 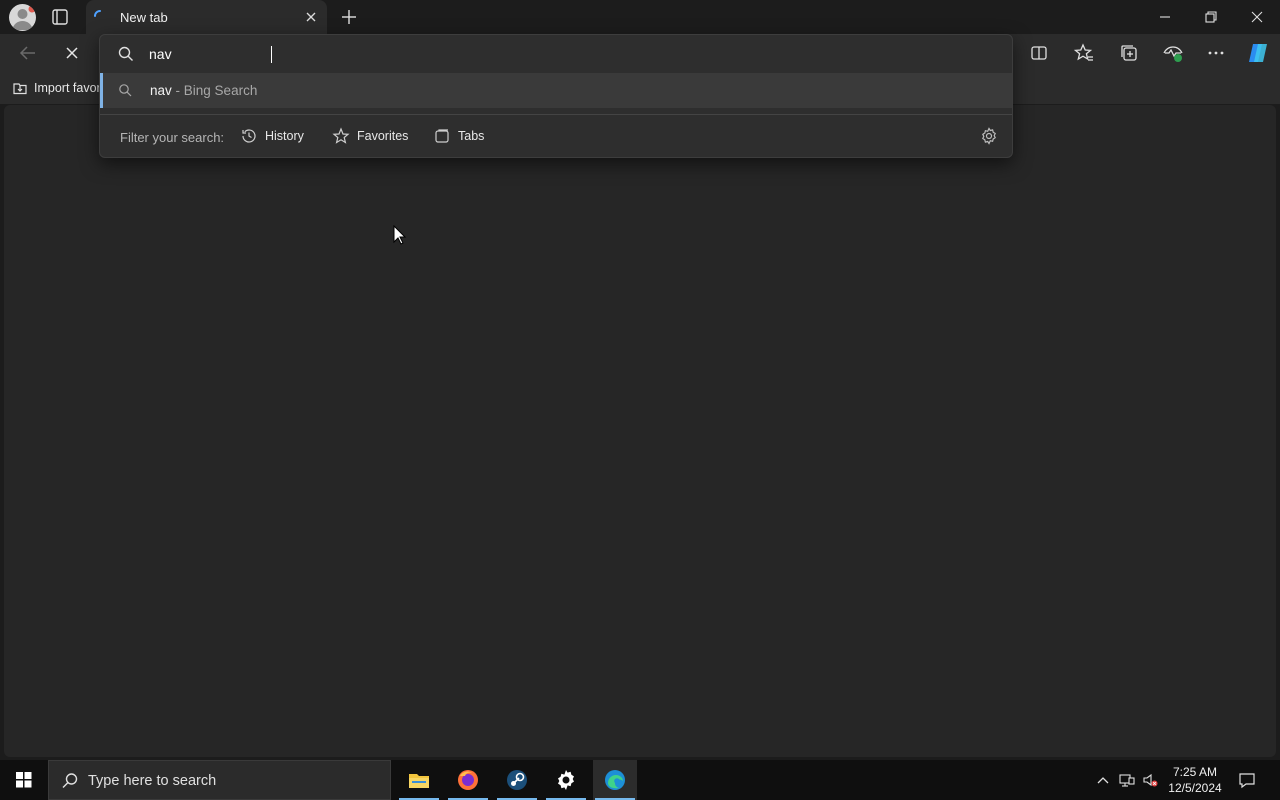 I want to click on copilot-icon, so click(x=1258, y=53).